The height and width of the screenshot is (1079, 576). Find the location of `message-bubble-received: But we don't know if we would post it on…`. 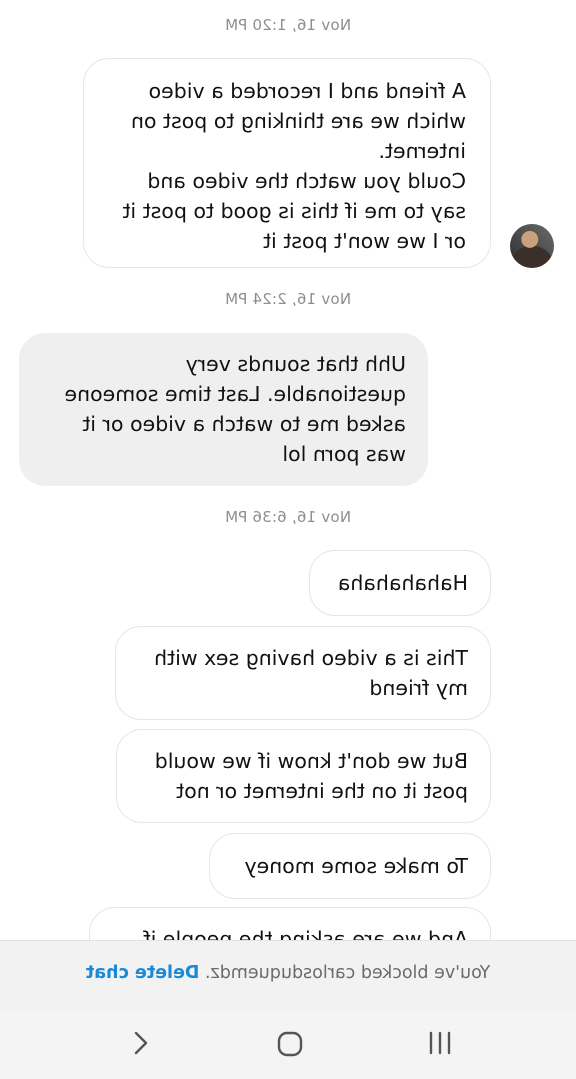

message-bubble-received: But we don't know if we would post it on… is located at coordinates (303, 776).